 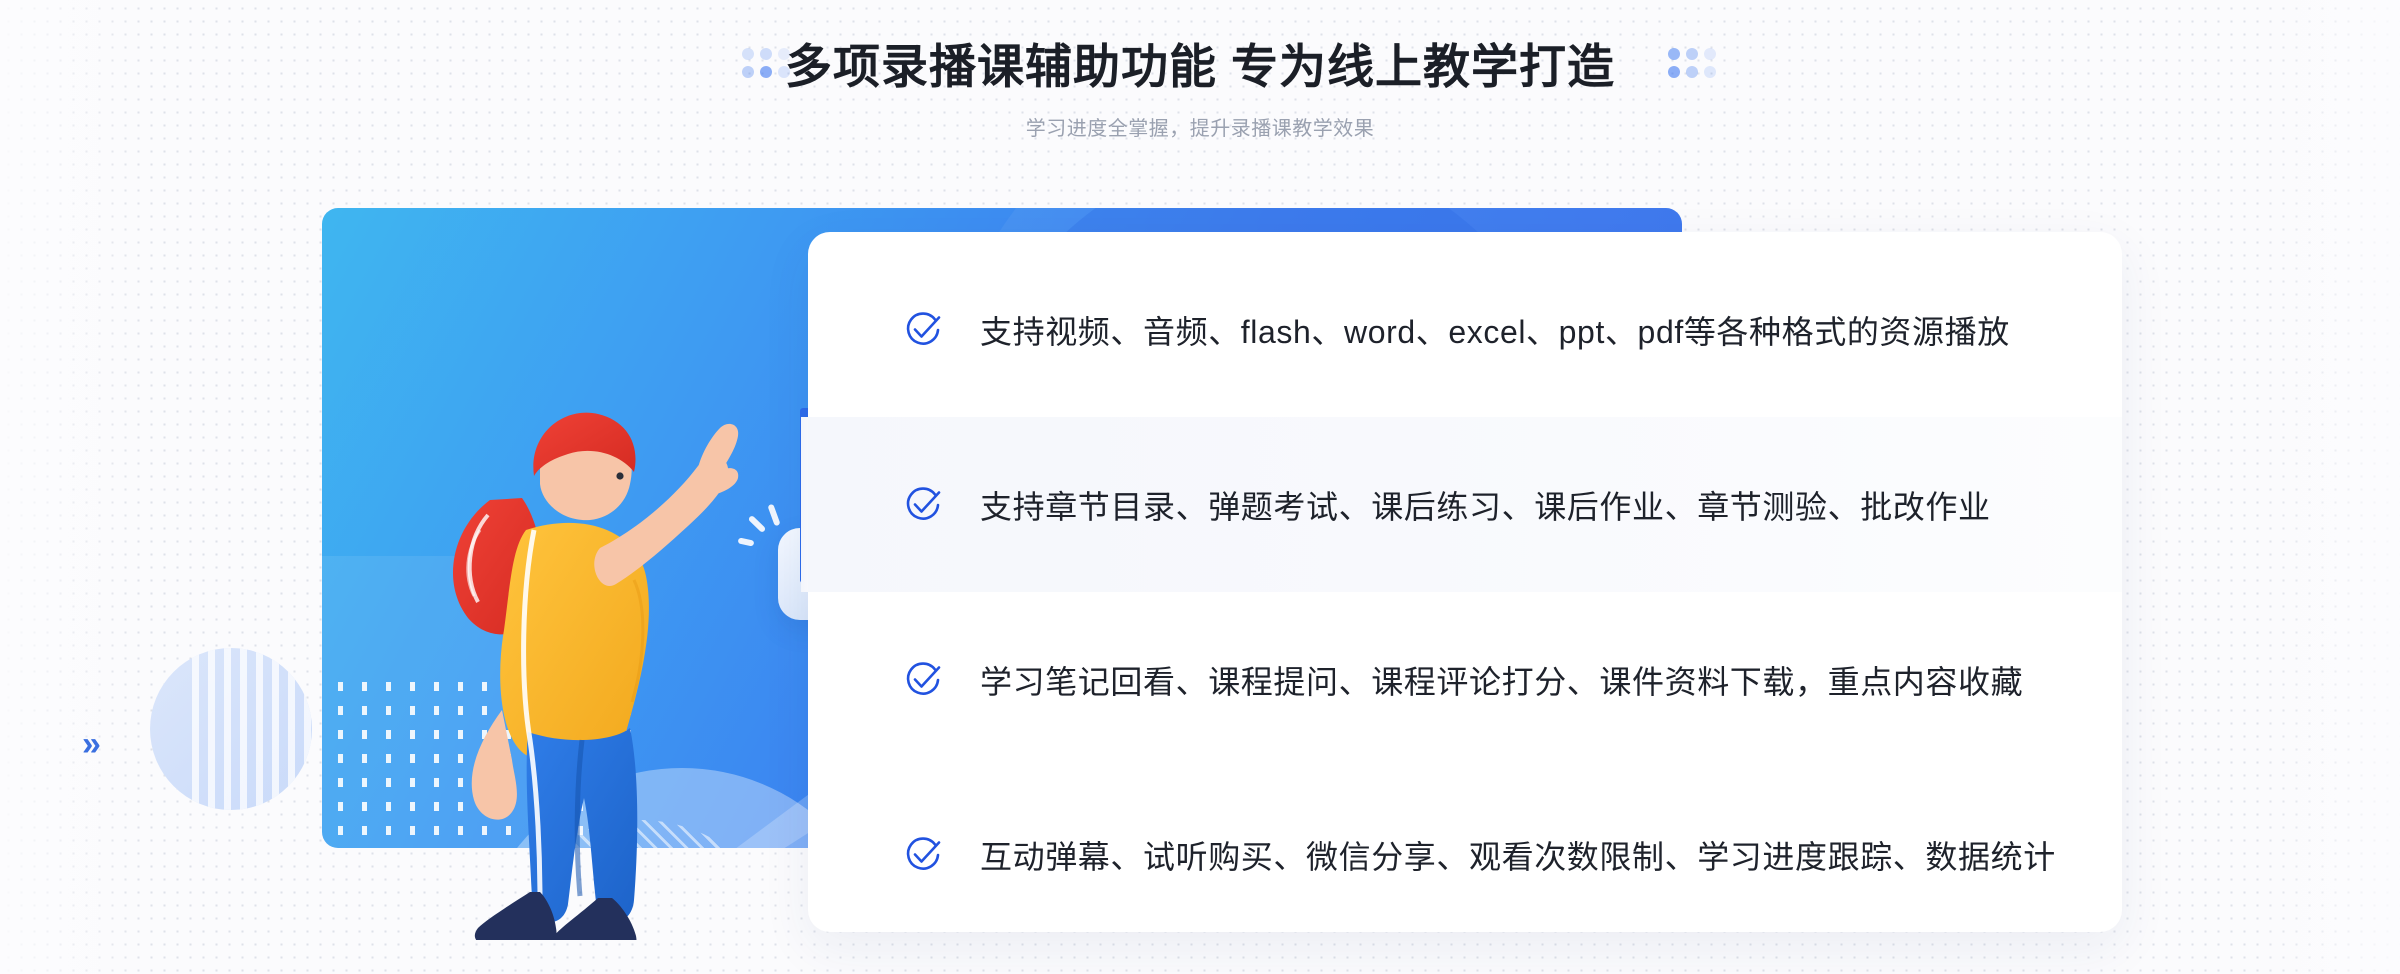 What do you see at coordinates (1200, 129) in the screenshot?
I see `page-subtitle: 学习进度全掌握，提升录播课教学效果` at bounding box center [1200, 129].